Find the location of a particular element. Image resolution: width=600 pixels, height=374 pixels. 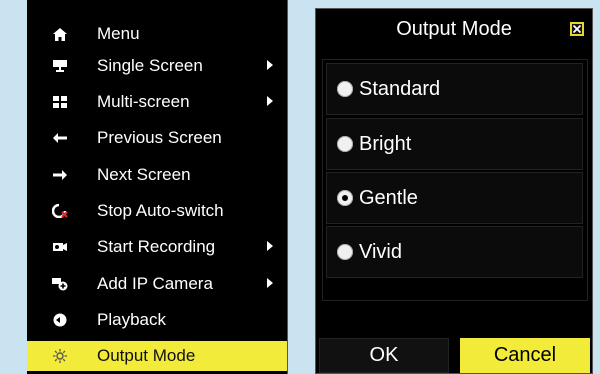

menu-item-next-screen: Next Screen is located at coordinates (157, 175).